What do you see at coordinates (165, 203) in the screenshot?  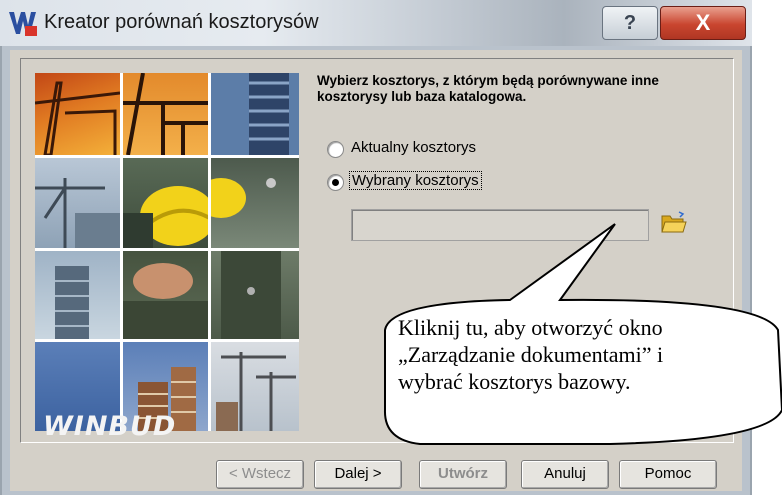 I see `picture-tile-helmet` at bounding box center [165, 203].